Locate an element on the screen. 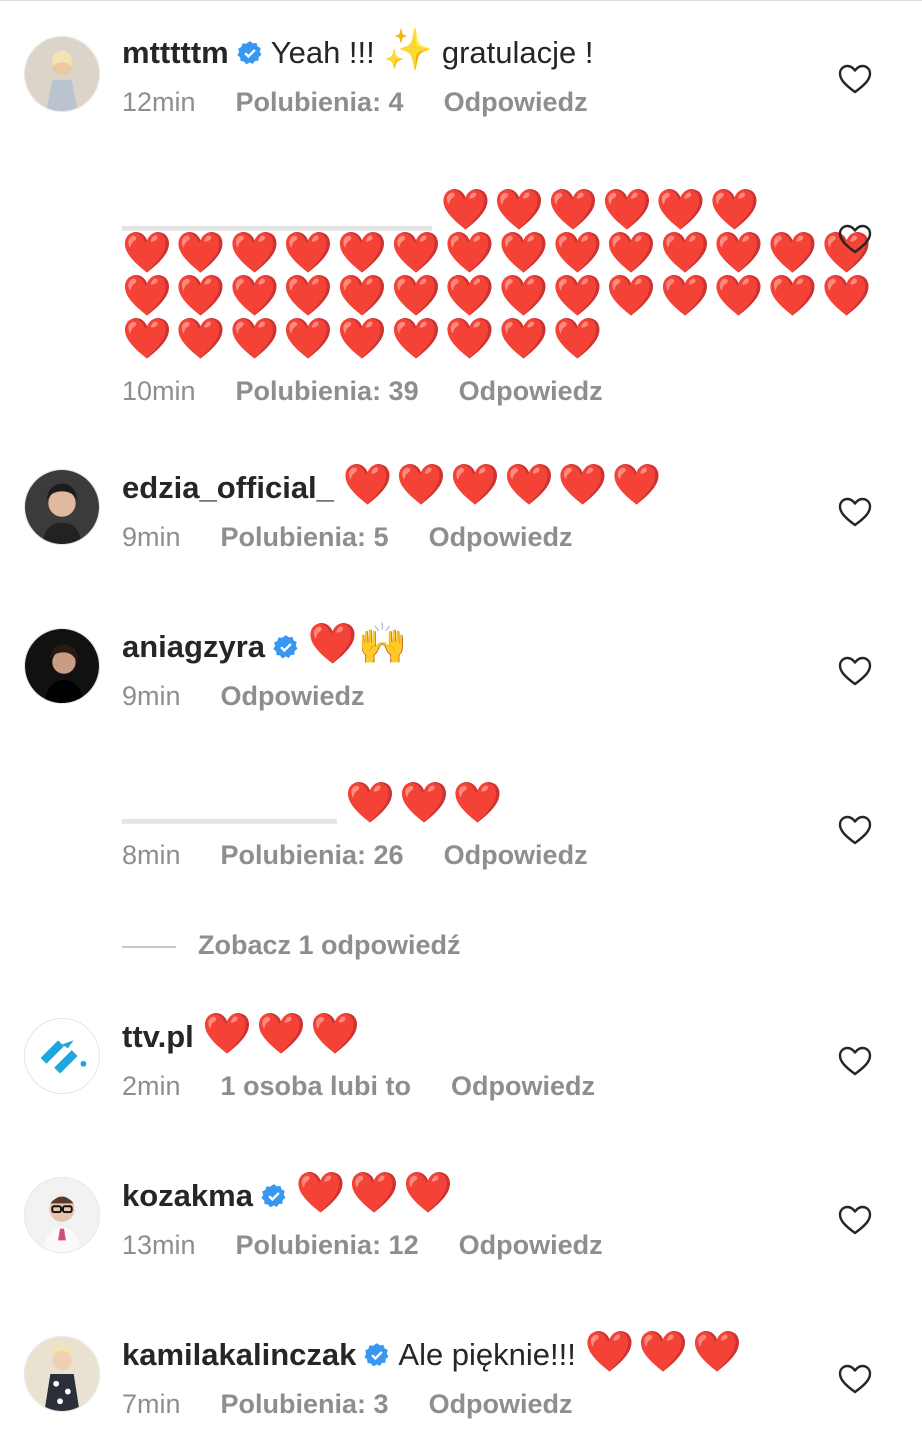 Image resolution: width=922 pixels, height=1440 pixels. comment-likes-count: Polubienia: 39 is located at coordinates (327, 391).